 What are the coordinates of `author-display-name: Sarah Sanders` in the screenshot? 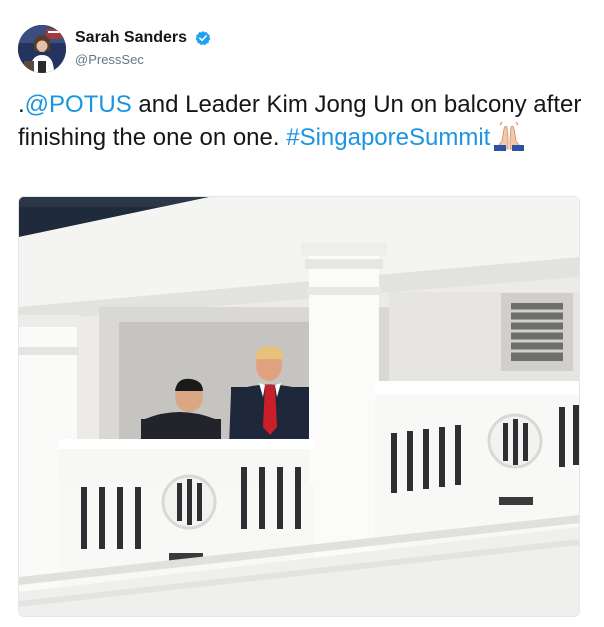 It's located at (131, 38).